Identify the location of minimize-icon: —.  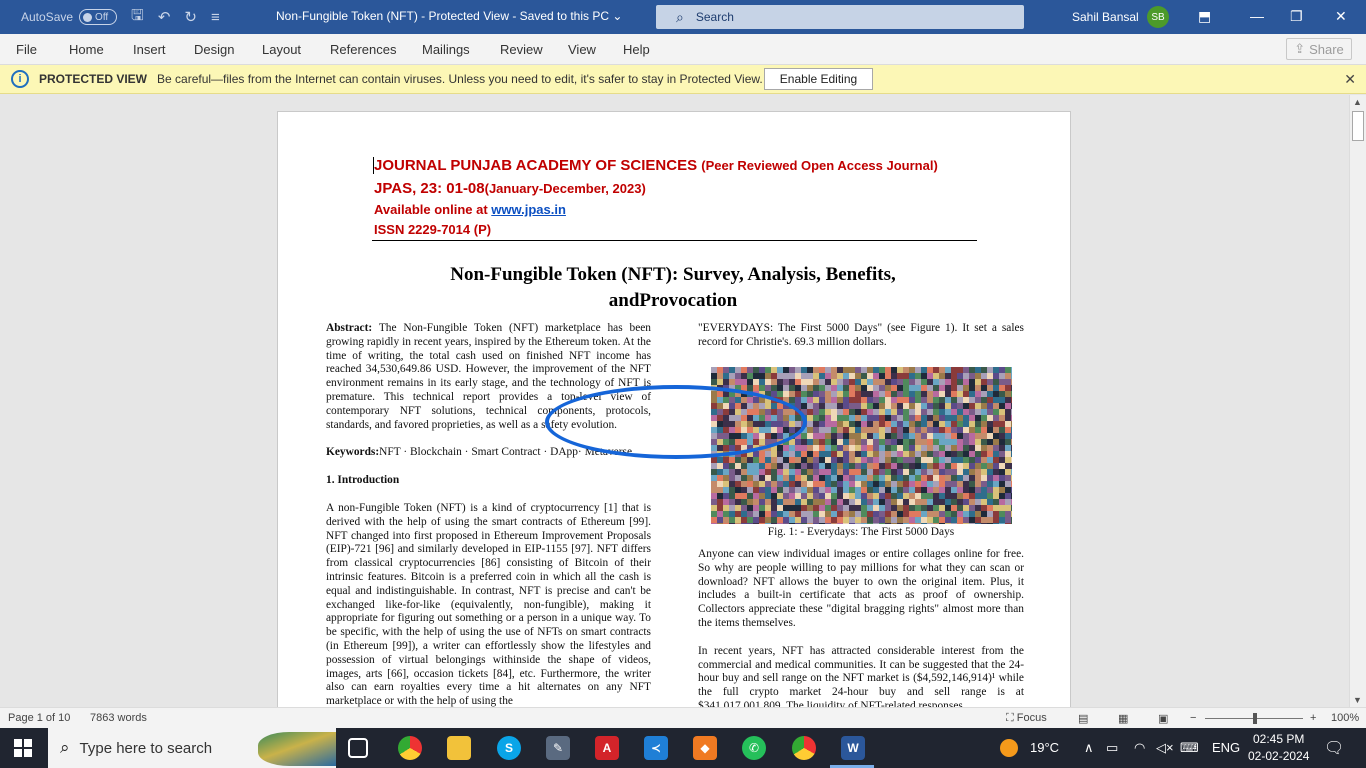
(1257, 16).